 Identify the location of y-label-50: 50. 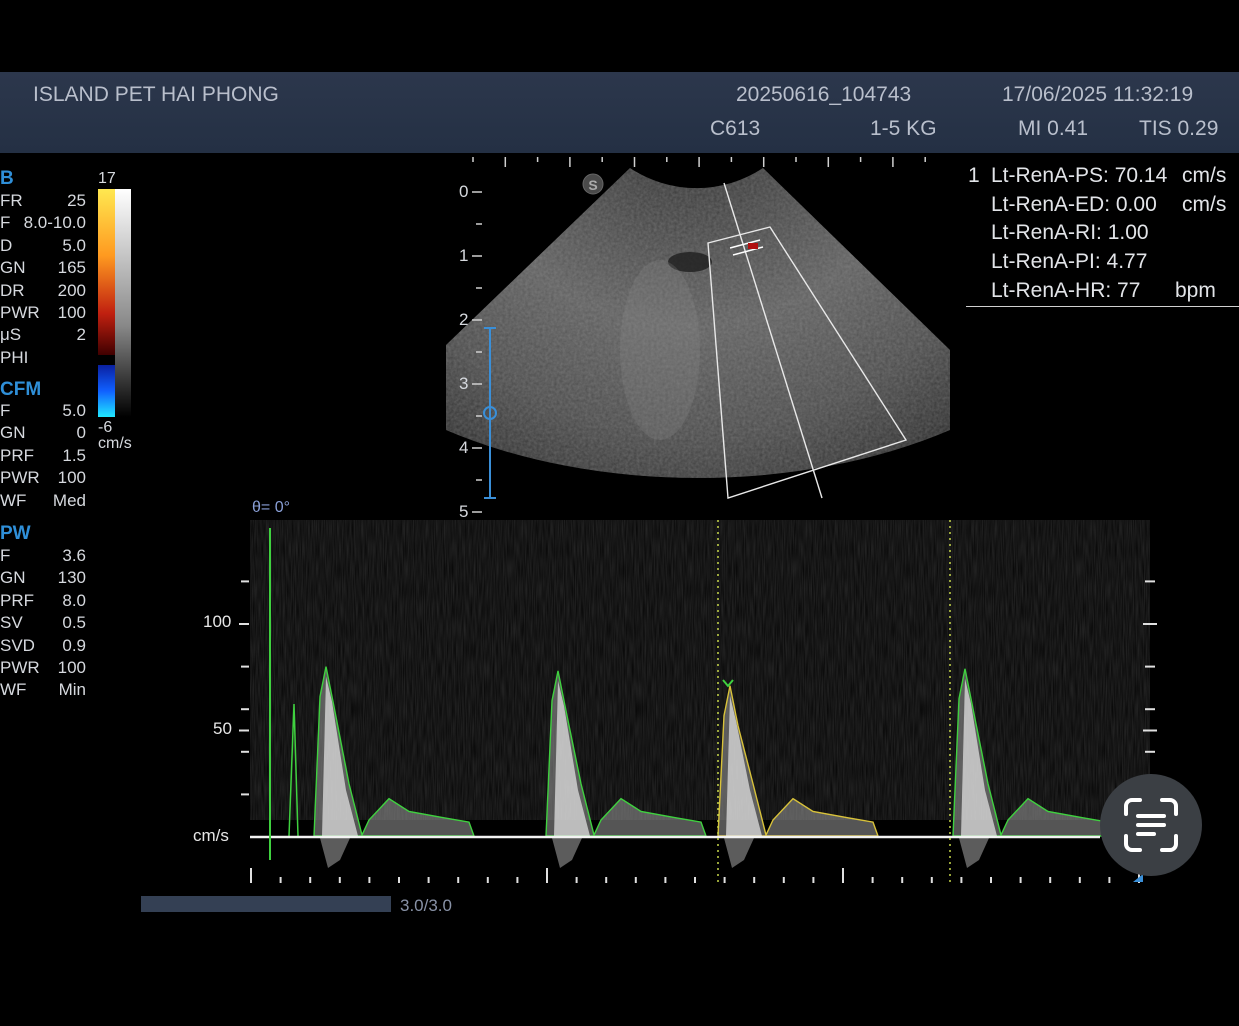
(222, 728).